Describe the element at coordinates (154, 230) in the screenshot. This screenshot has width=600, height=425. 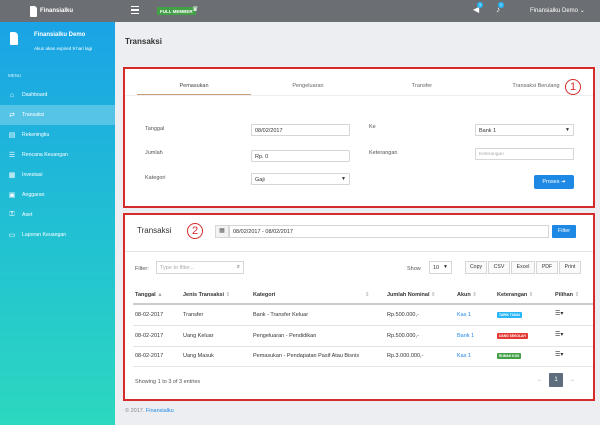
I see `transaksi-heading: Transaksi` at that location.